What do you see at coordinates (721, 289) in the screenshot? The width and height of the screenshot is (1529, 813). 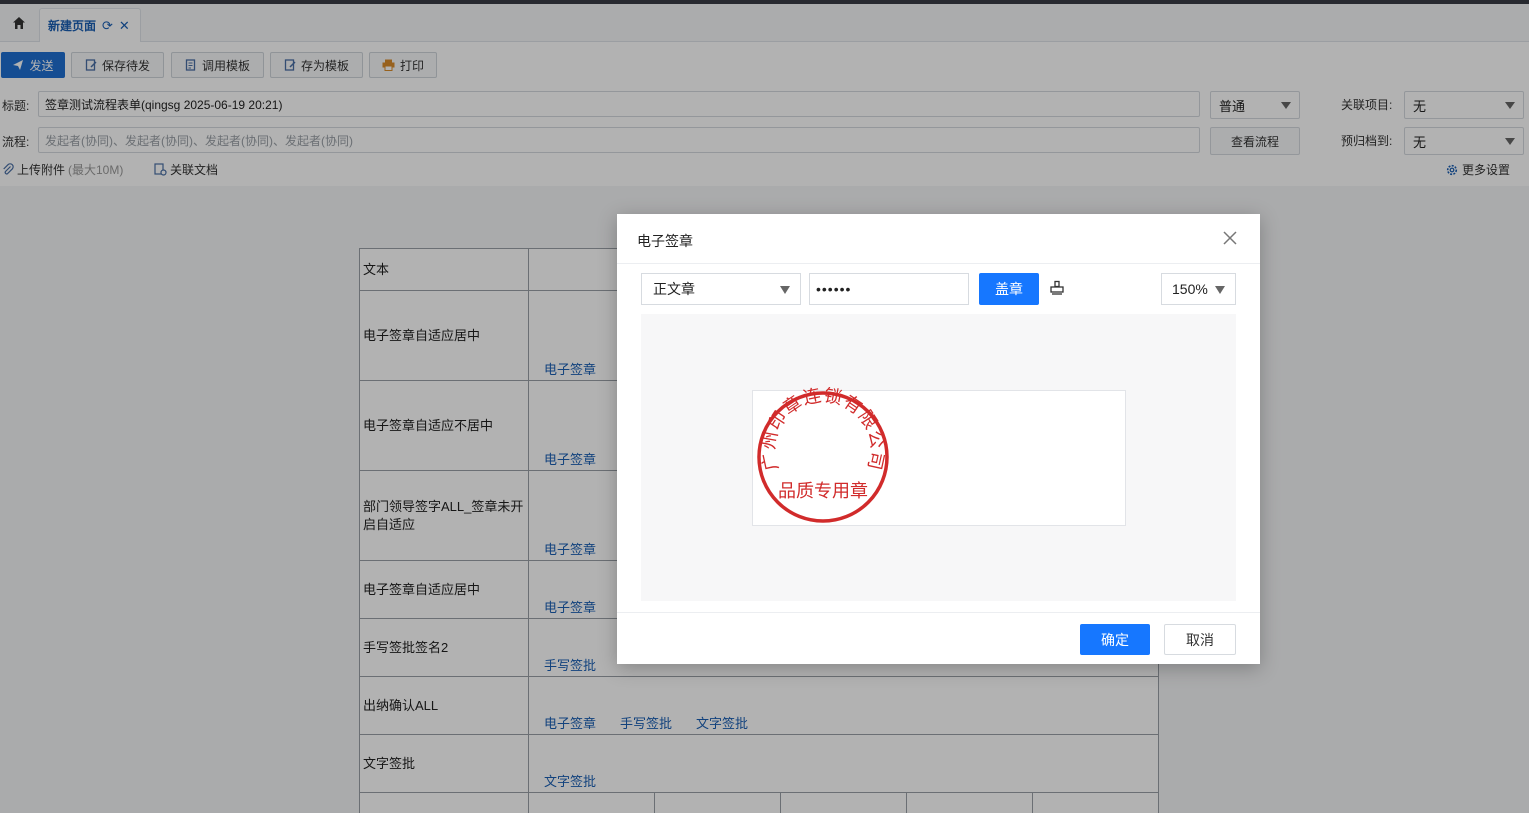 I see `seal-type-select: 正文章` at bounding box center [721, 289].